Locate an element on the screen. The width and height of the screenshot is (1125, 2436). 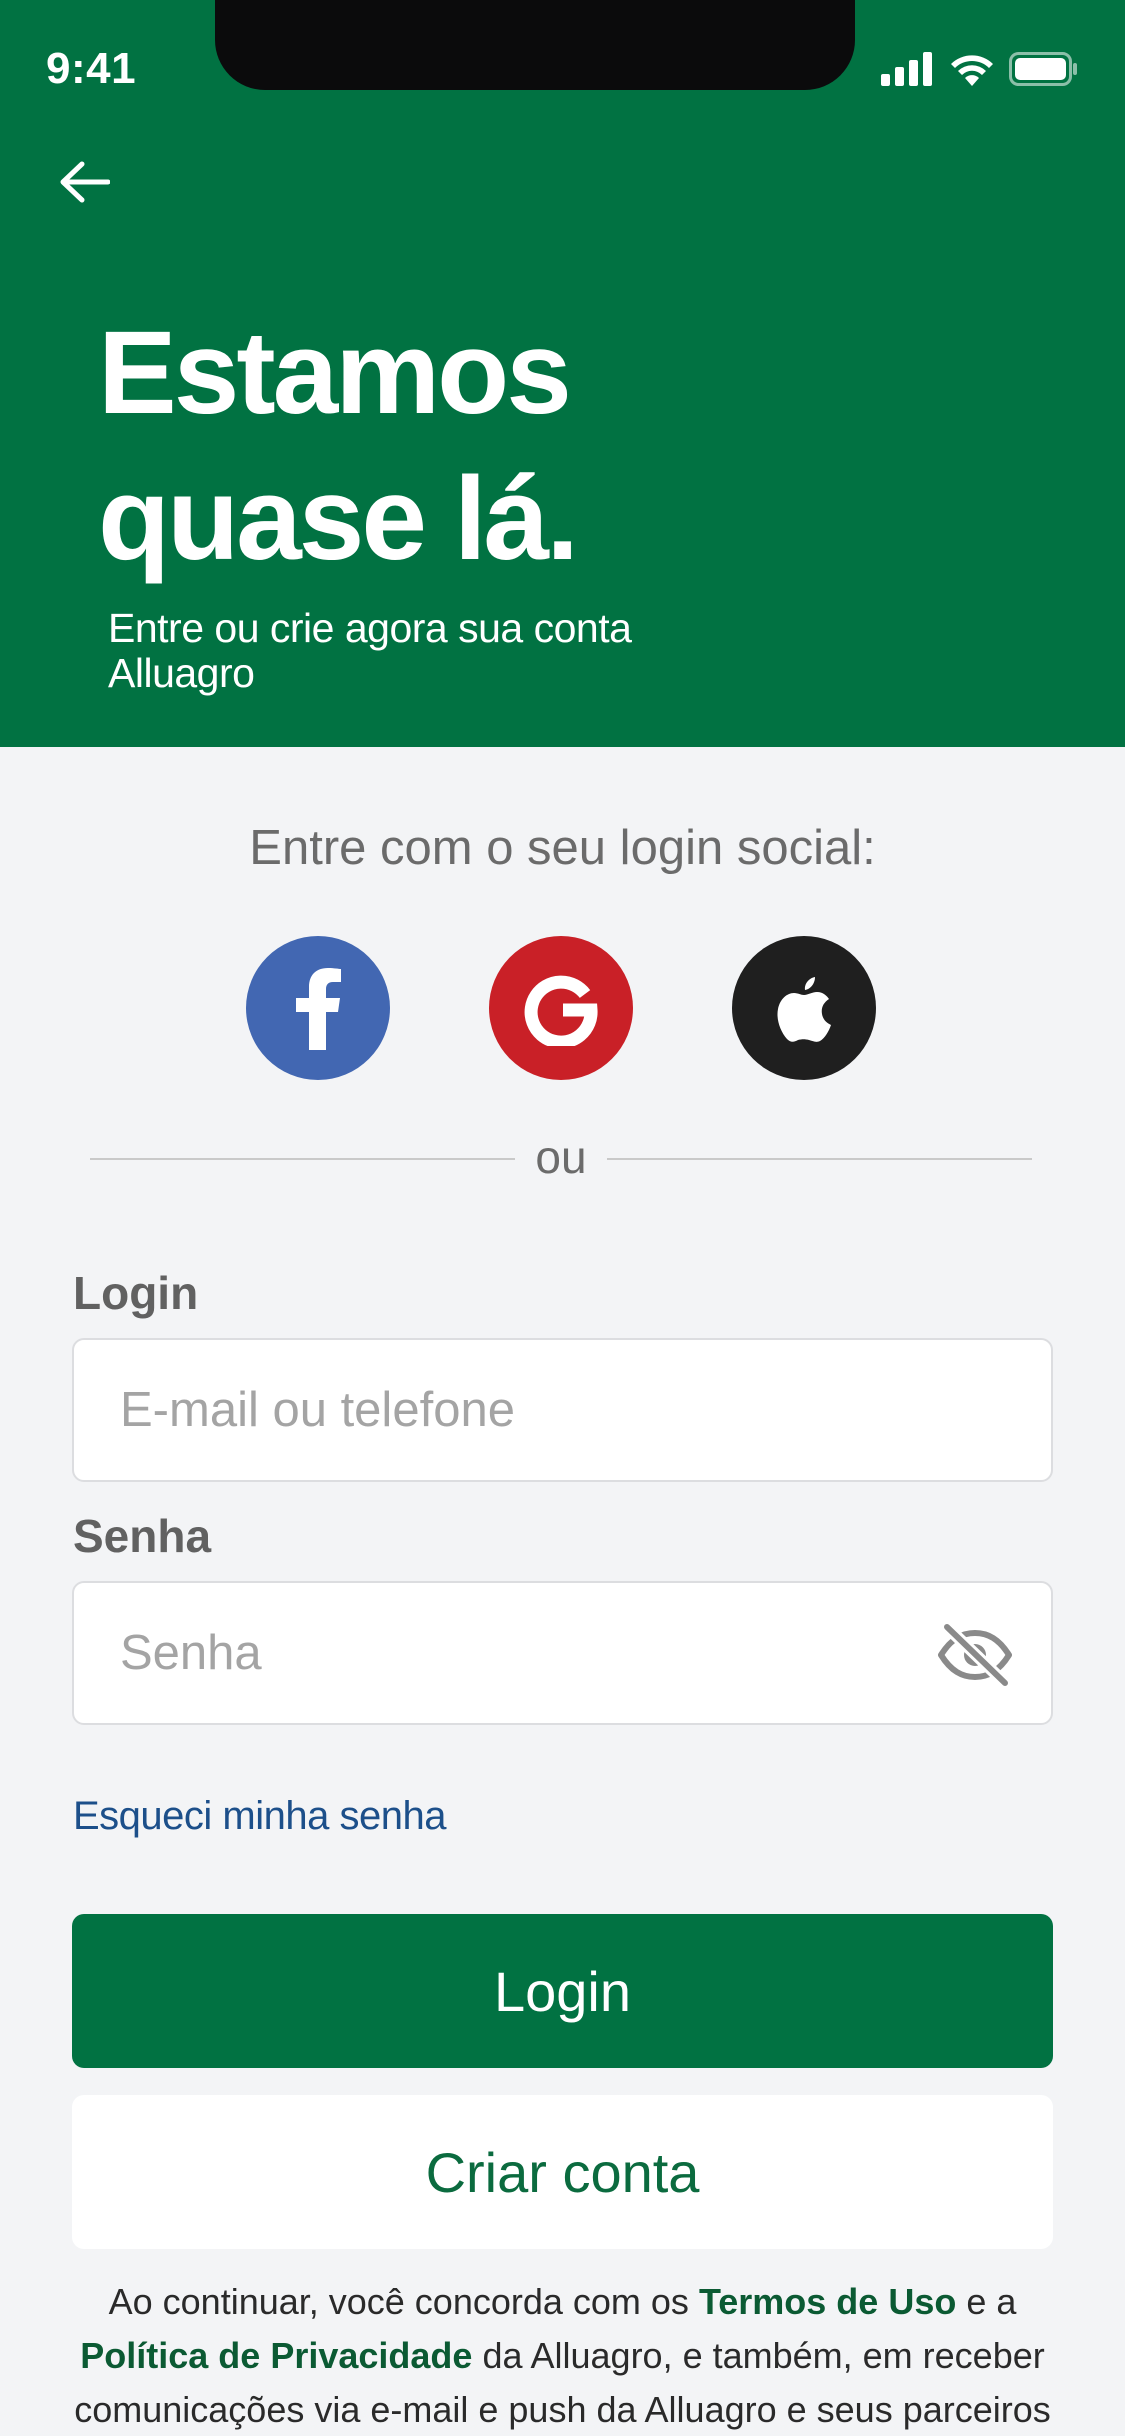
facebook-icon is located at coordinates (318, 1009).